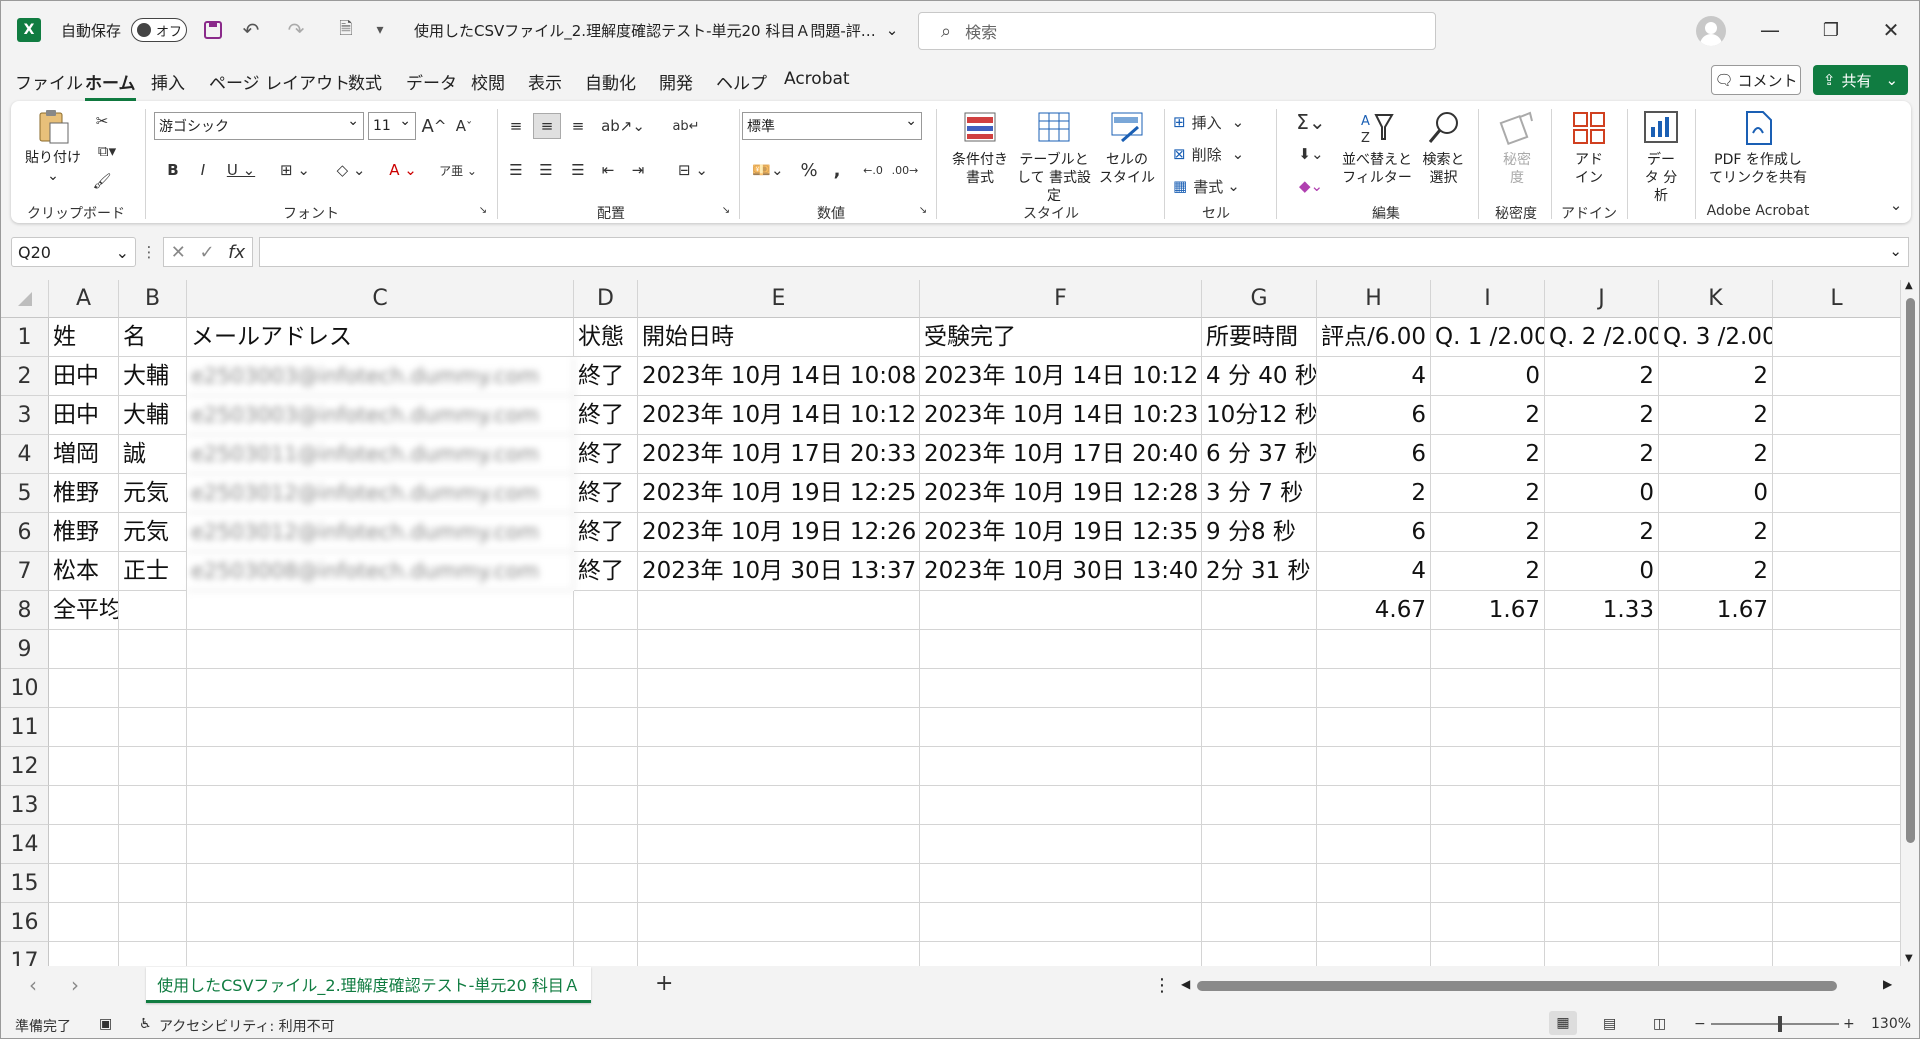  What do you see at coordinates (1443, 148) in the screenshot?
I see `find-select-button: 検索と 選択` at bounding box center [1443, 148].